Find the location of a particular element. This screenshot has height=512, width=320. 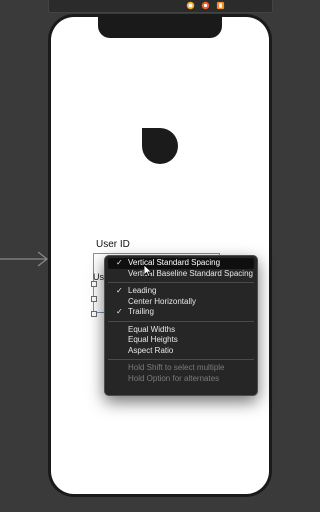

menu-item-label: Equal Widths is located at coordinates (152, 329).